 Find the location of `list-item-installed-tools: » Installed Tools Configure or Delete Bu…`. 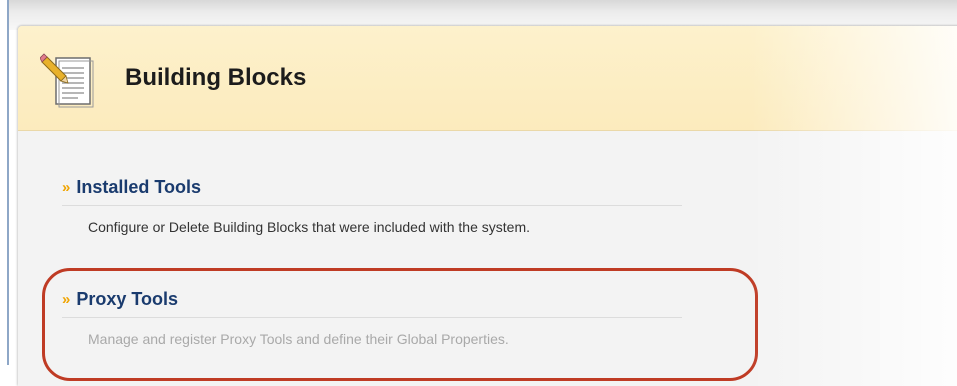

list-item-installed-tools: » Installed Tools Configure or Delete Bu… is located at coordinates (382, 206).